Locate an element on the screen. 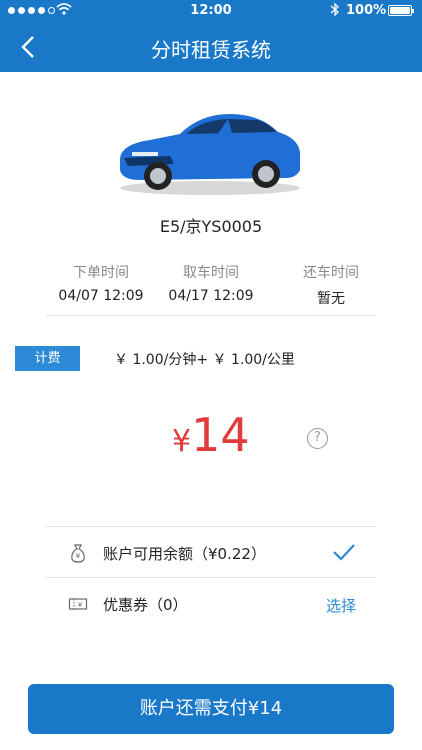 The image size is (422, 750). pay-button: 账户还需支付¥14 is located at coordinates (211, 709).